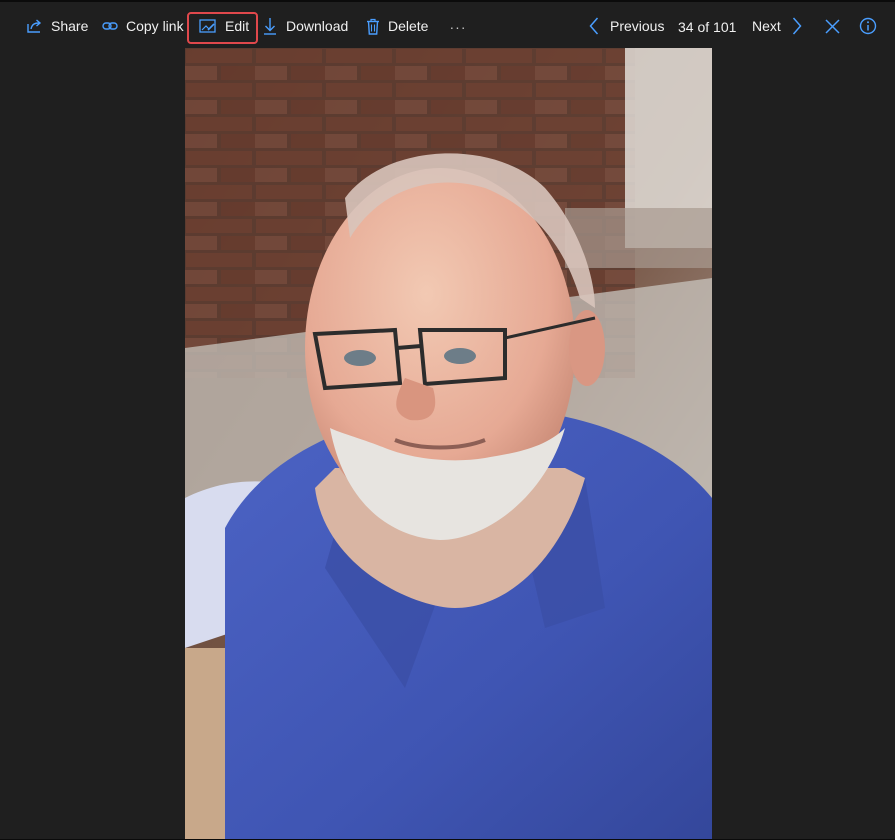 This screenshot has width=895, height=840. I want to click on download-button: Download, so click(305, 26).